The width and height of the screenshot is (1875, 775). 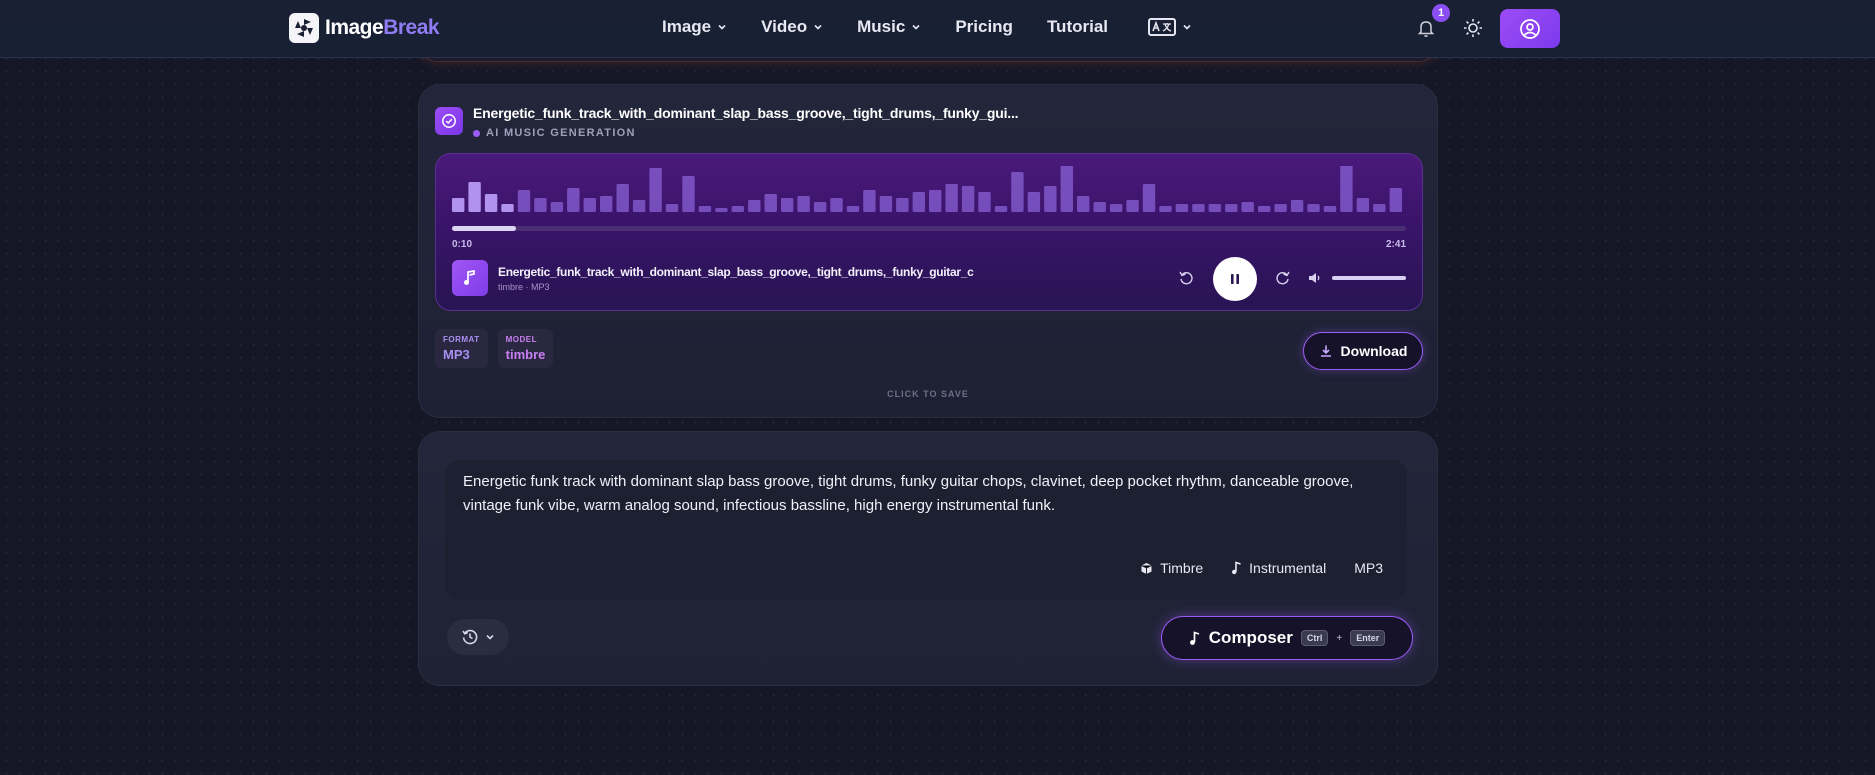 I want to click on brand-name: ImageBreak, so click(x=382, y=28).